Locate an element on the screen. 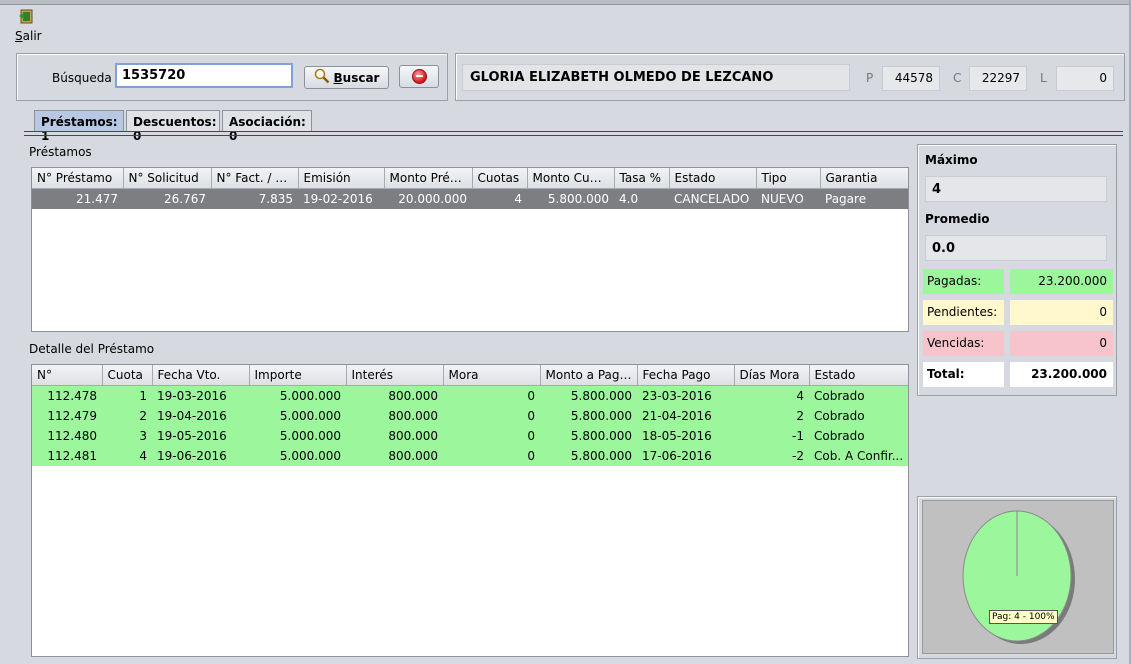  col-importe: Importe is located at coordinates (298, 375).